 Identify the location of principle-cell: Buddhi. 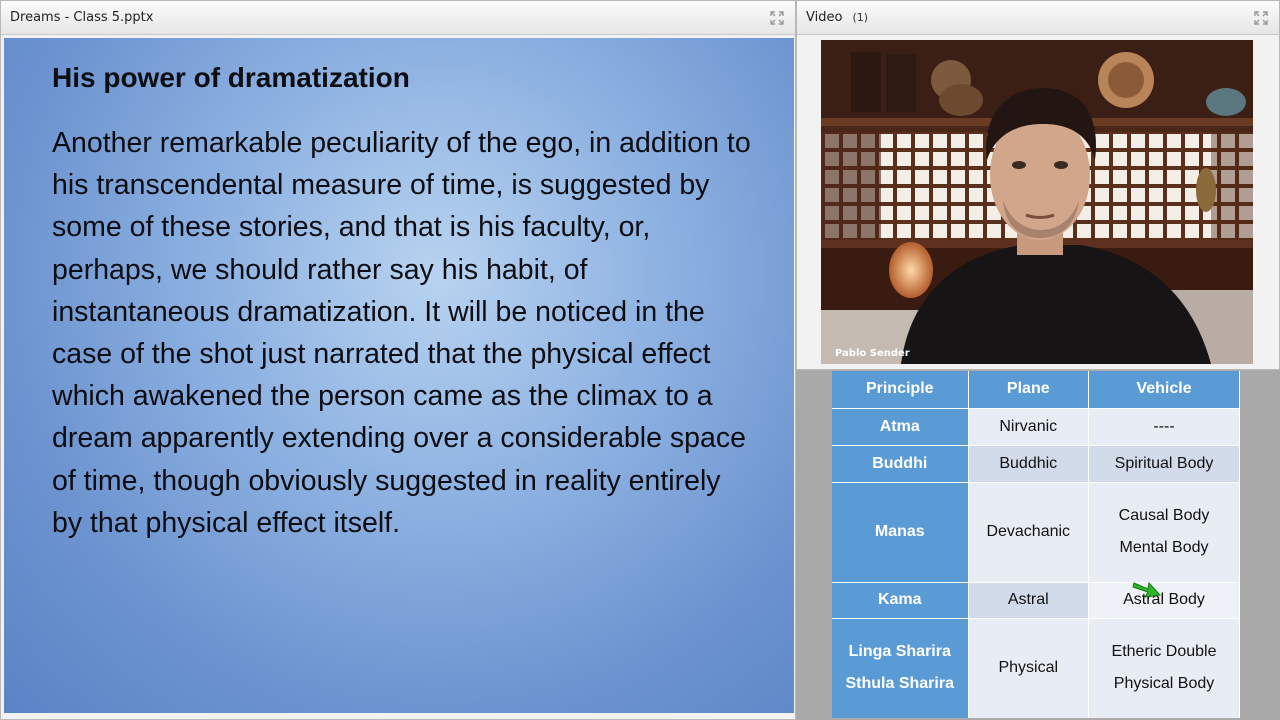
(900, 463).